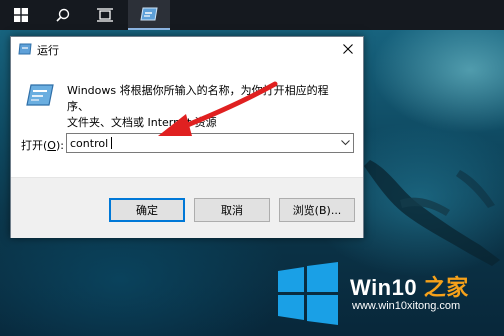 The height and width of the screenshot is (336, 504). What do you see at coordinates (111, 143) in the screenshot?
I see `text-caret` at bounding box center [111, 143].